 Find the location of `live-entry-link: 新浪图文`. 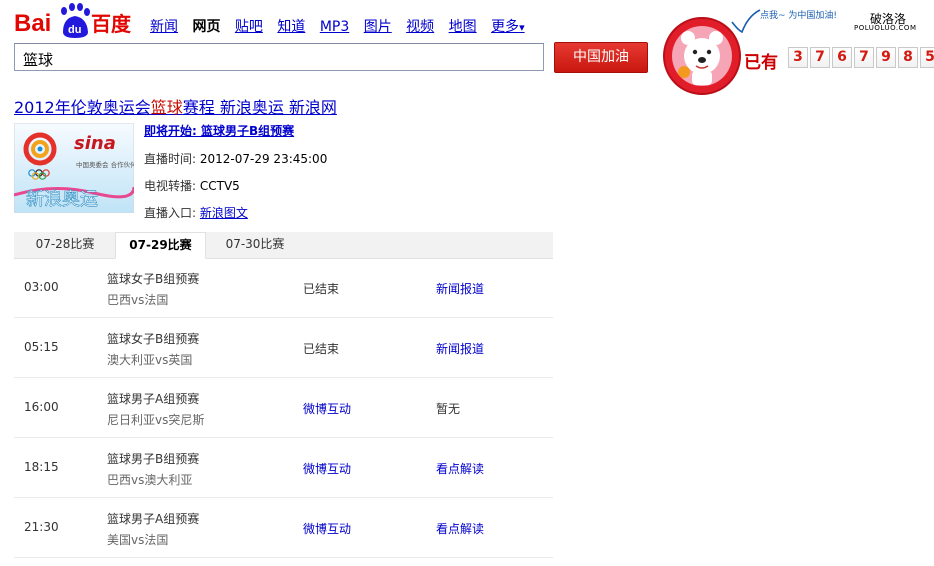

live-entry-link: 新浪图文 is located at coordinates (224, 213).